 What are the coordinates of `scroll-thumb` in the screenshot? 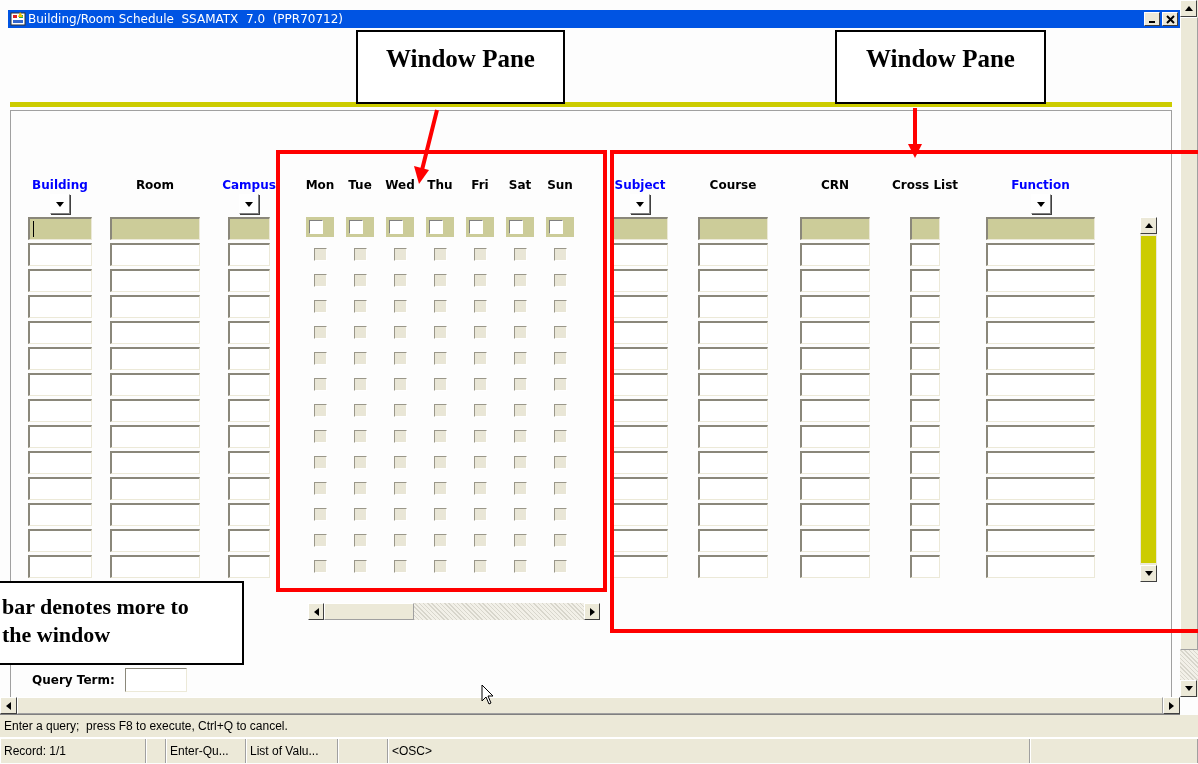 It's located at (1148, 399).